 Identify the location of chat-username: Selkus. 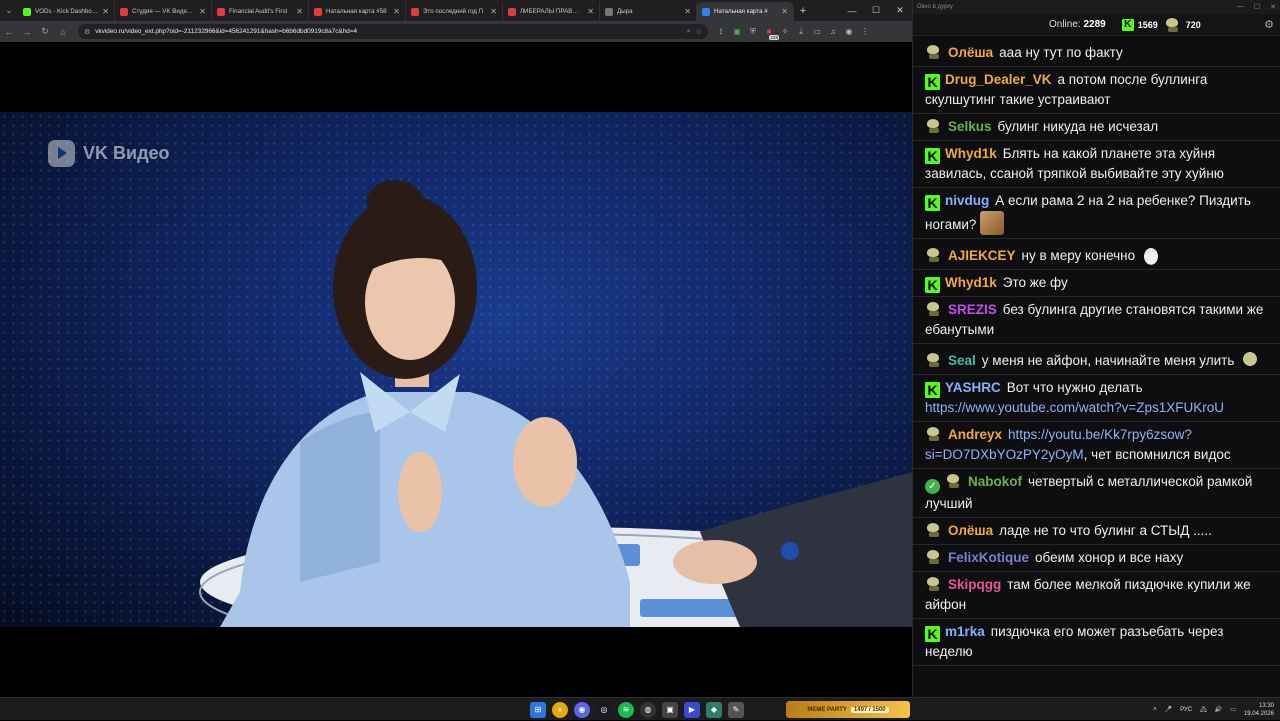
(970, 126).